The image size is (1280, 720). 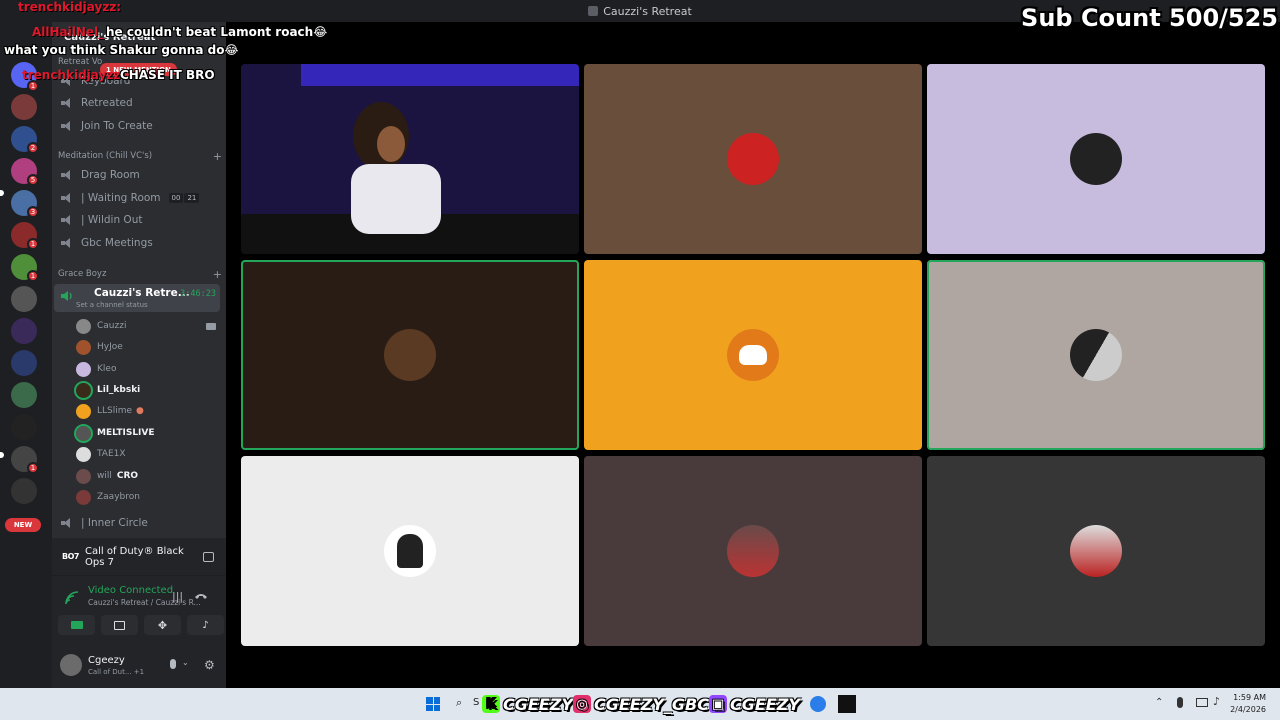 I want to click on camera-icon, so click(x=76, y=625).